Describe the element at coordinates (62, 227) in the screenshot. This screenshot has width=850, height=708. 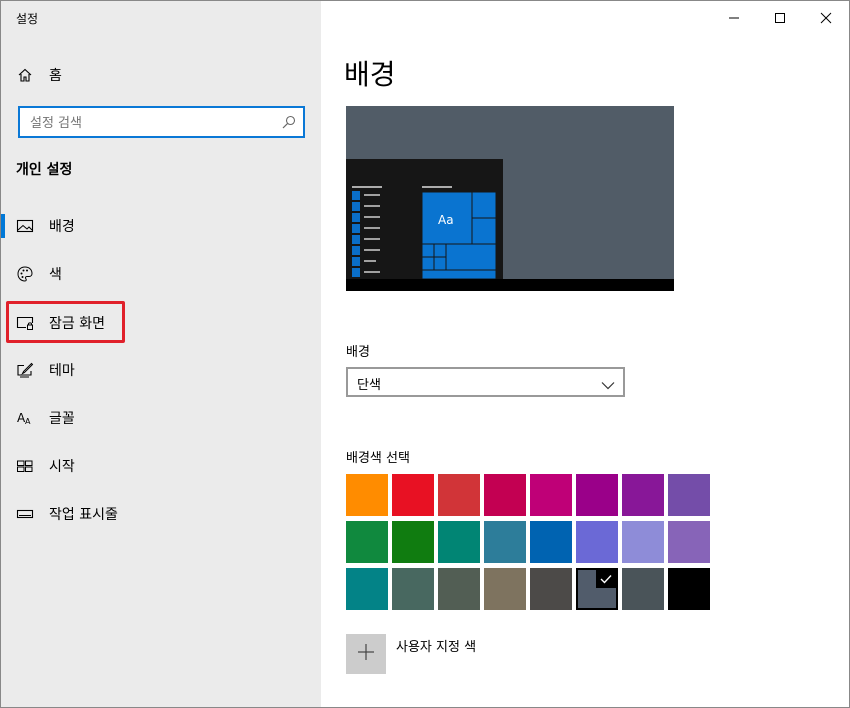
I see `sidebar-item-label: 배경` at that location.